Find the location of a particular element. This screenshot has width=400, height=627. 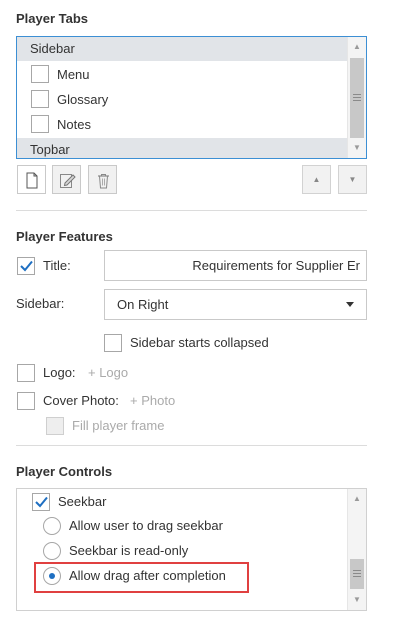

tab-item-label: Menu is located at coordinates (73, 74).